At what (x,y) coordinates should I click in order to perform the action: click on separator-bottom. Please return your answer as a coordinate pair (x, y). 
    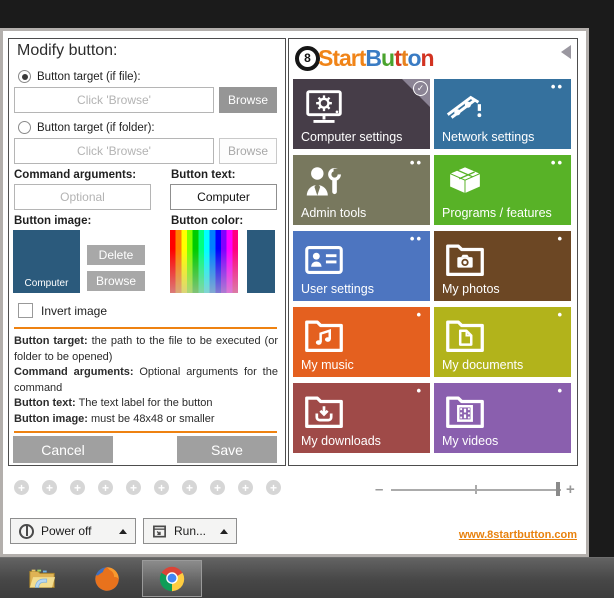
    Looking at the image, I should click on (145, 432).